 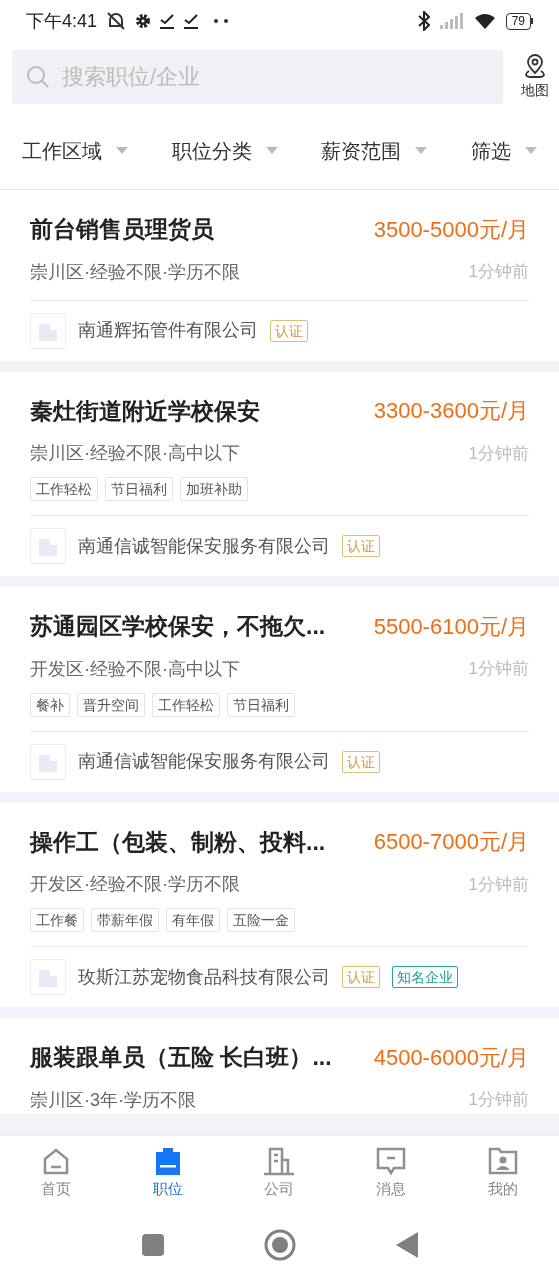 What do you see at coordinates (135, 453) in the screenshot?
I see `job-meta: 崇川区·经验不限·高中以下` at bounding box center [135, 453].